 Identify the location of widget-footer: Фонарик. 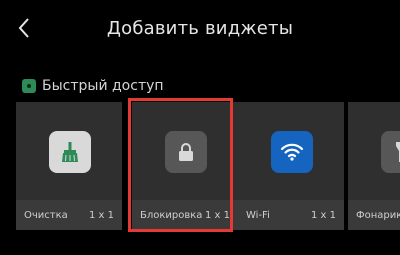
(374, 215).